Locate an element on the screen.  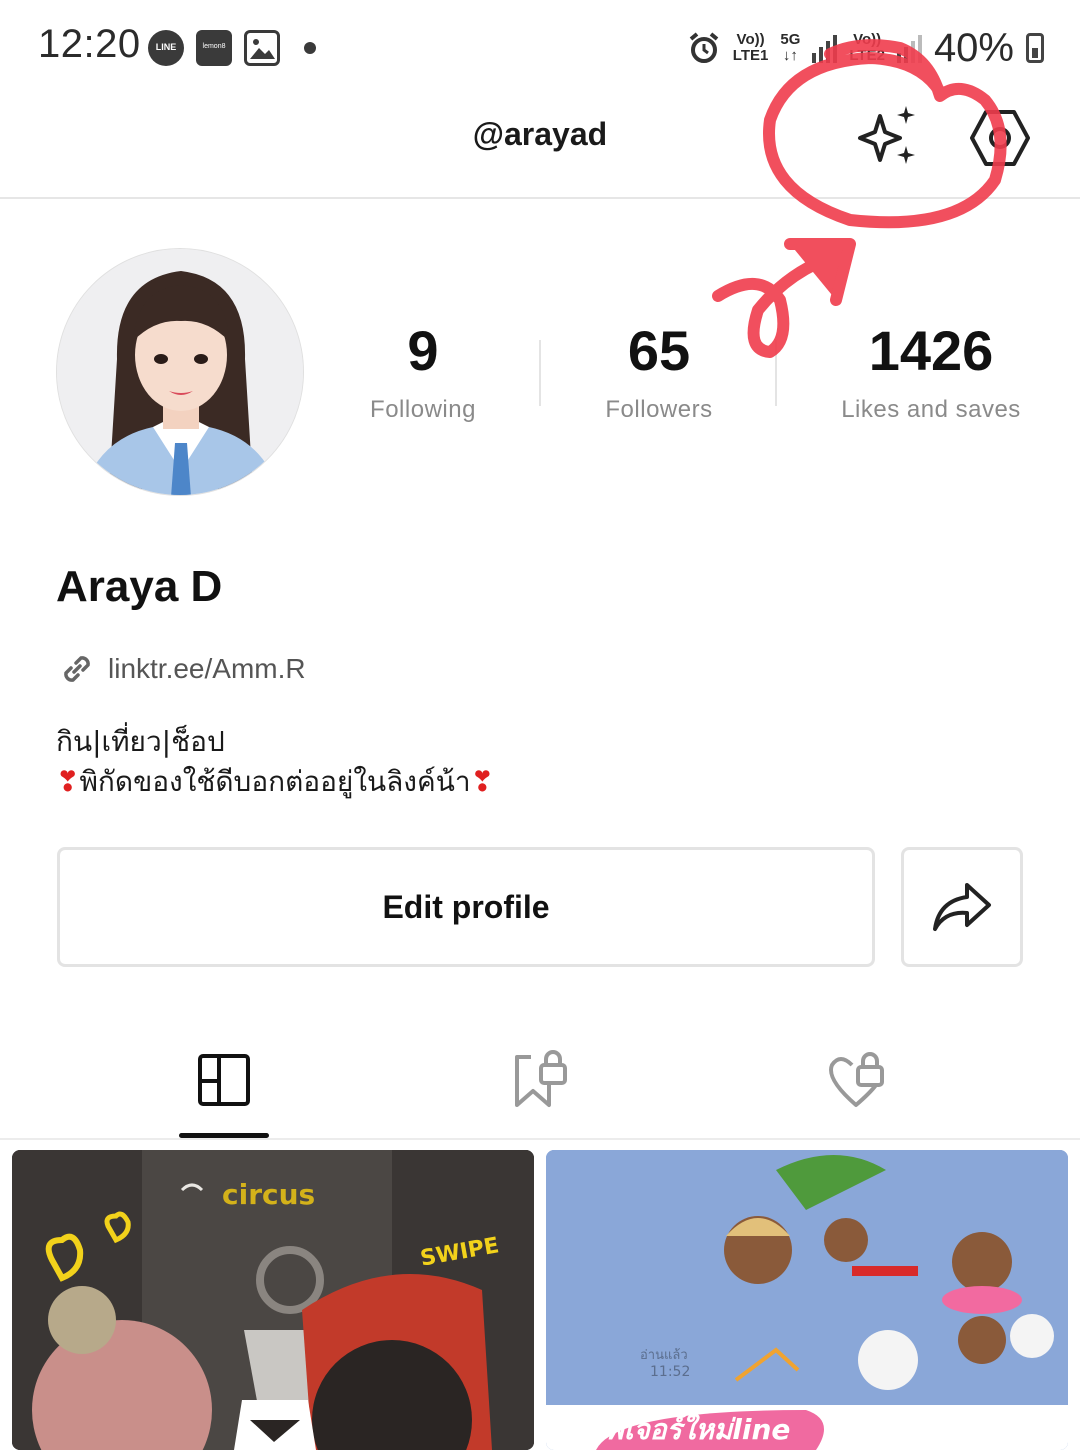
post-1-text: circus is located at coordinates (269, 1194).